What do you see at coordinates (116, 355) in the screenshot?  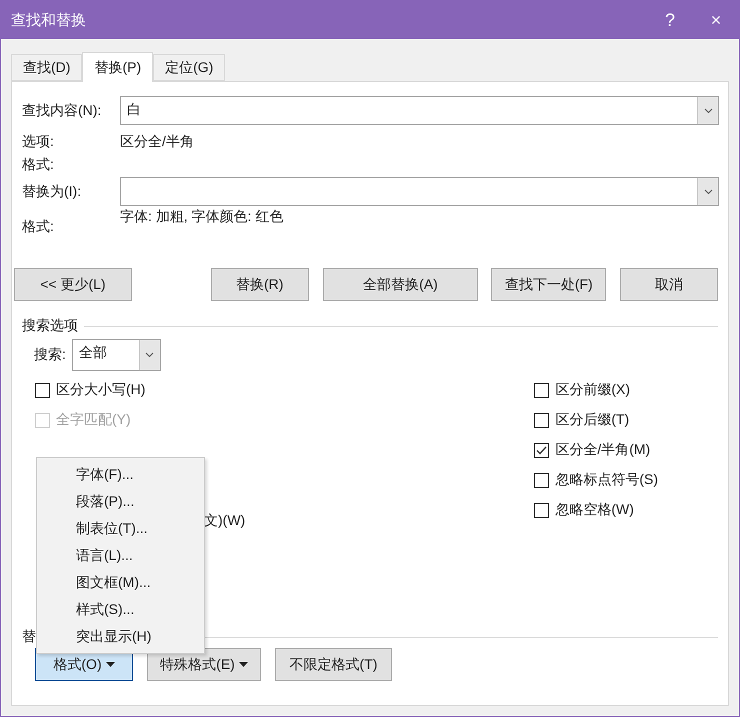 I see `search-select: 全部` at bounding box center [116, 355].